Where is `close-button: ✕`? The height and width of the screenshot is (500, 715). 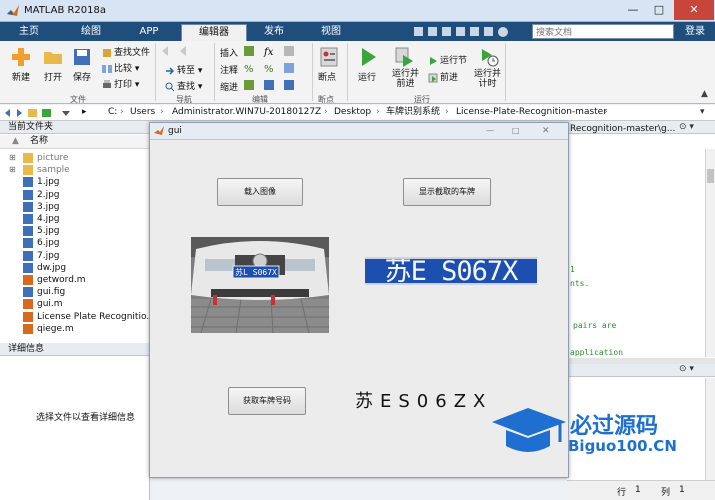
close-button: ✕ is located at coordinates (694, 10).